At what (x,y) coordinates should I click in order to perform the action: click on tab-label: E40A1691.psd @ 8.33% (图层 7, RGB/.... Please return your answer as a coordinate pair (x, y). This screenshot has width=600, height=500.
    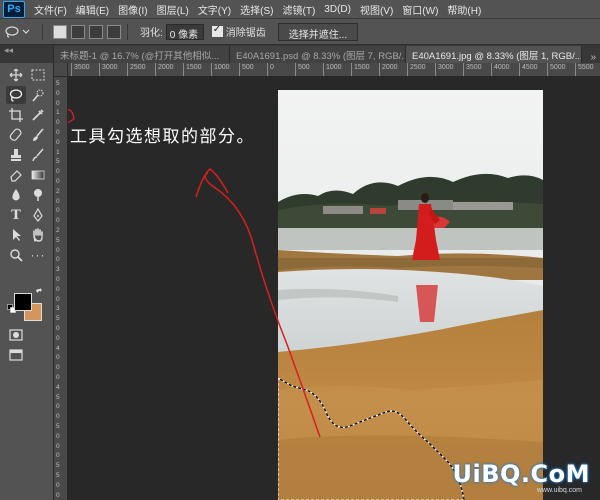
    Looking at the image, I should click on (321, 56).